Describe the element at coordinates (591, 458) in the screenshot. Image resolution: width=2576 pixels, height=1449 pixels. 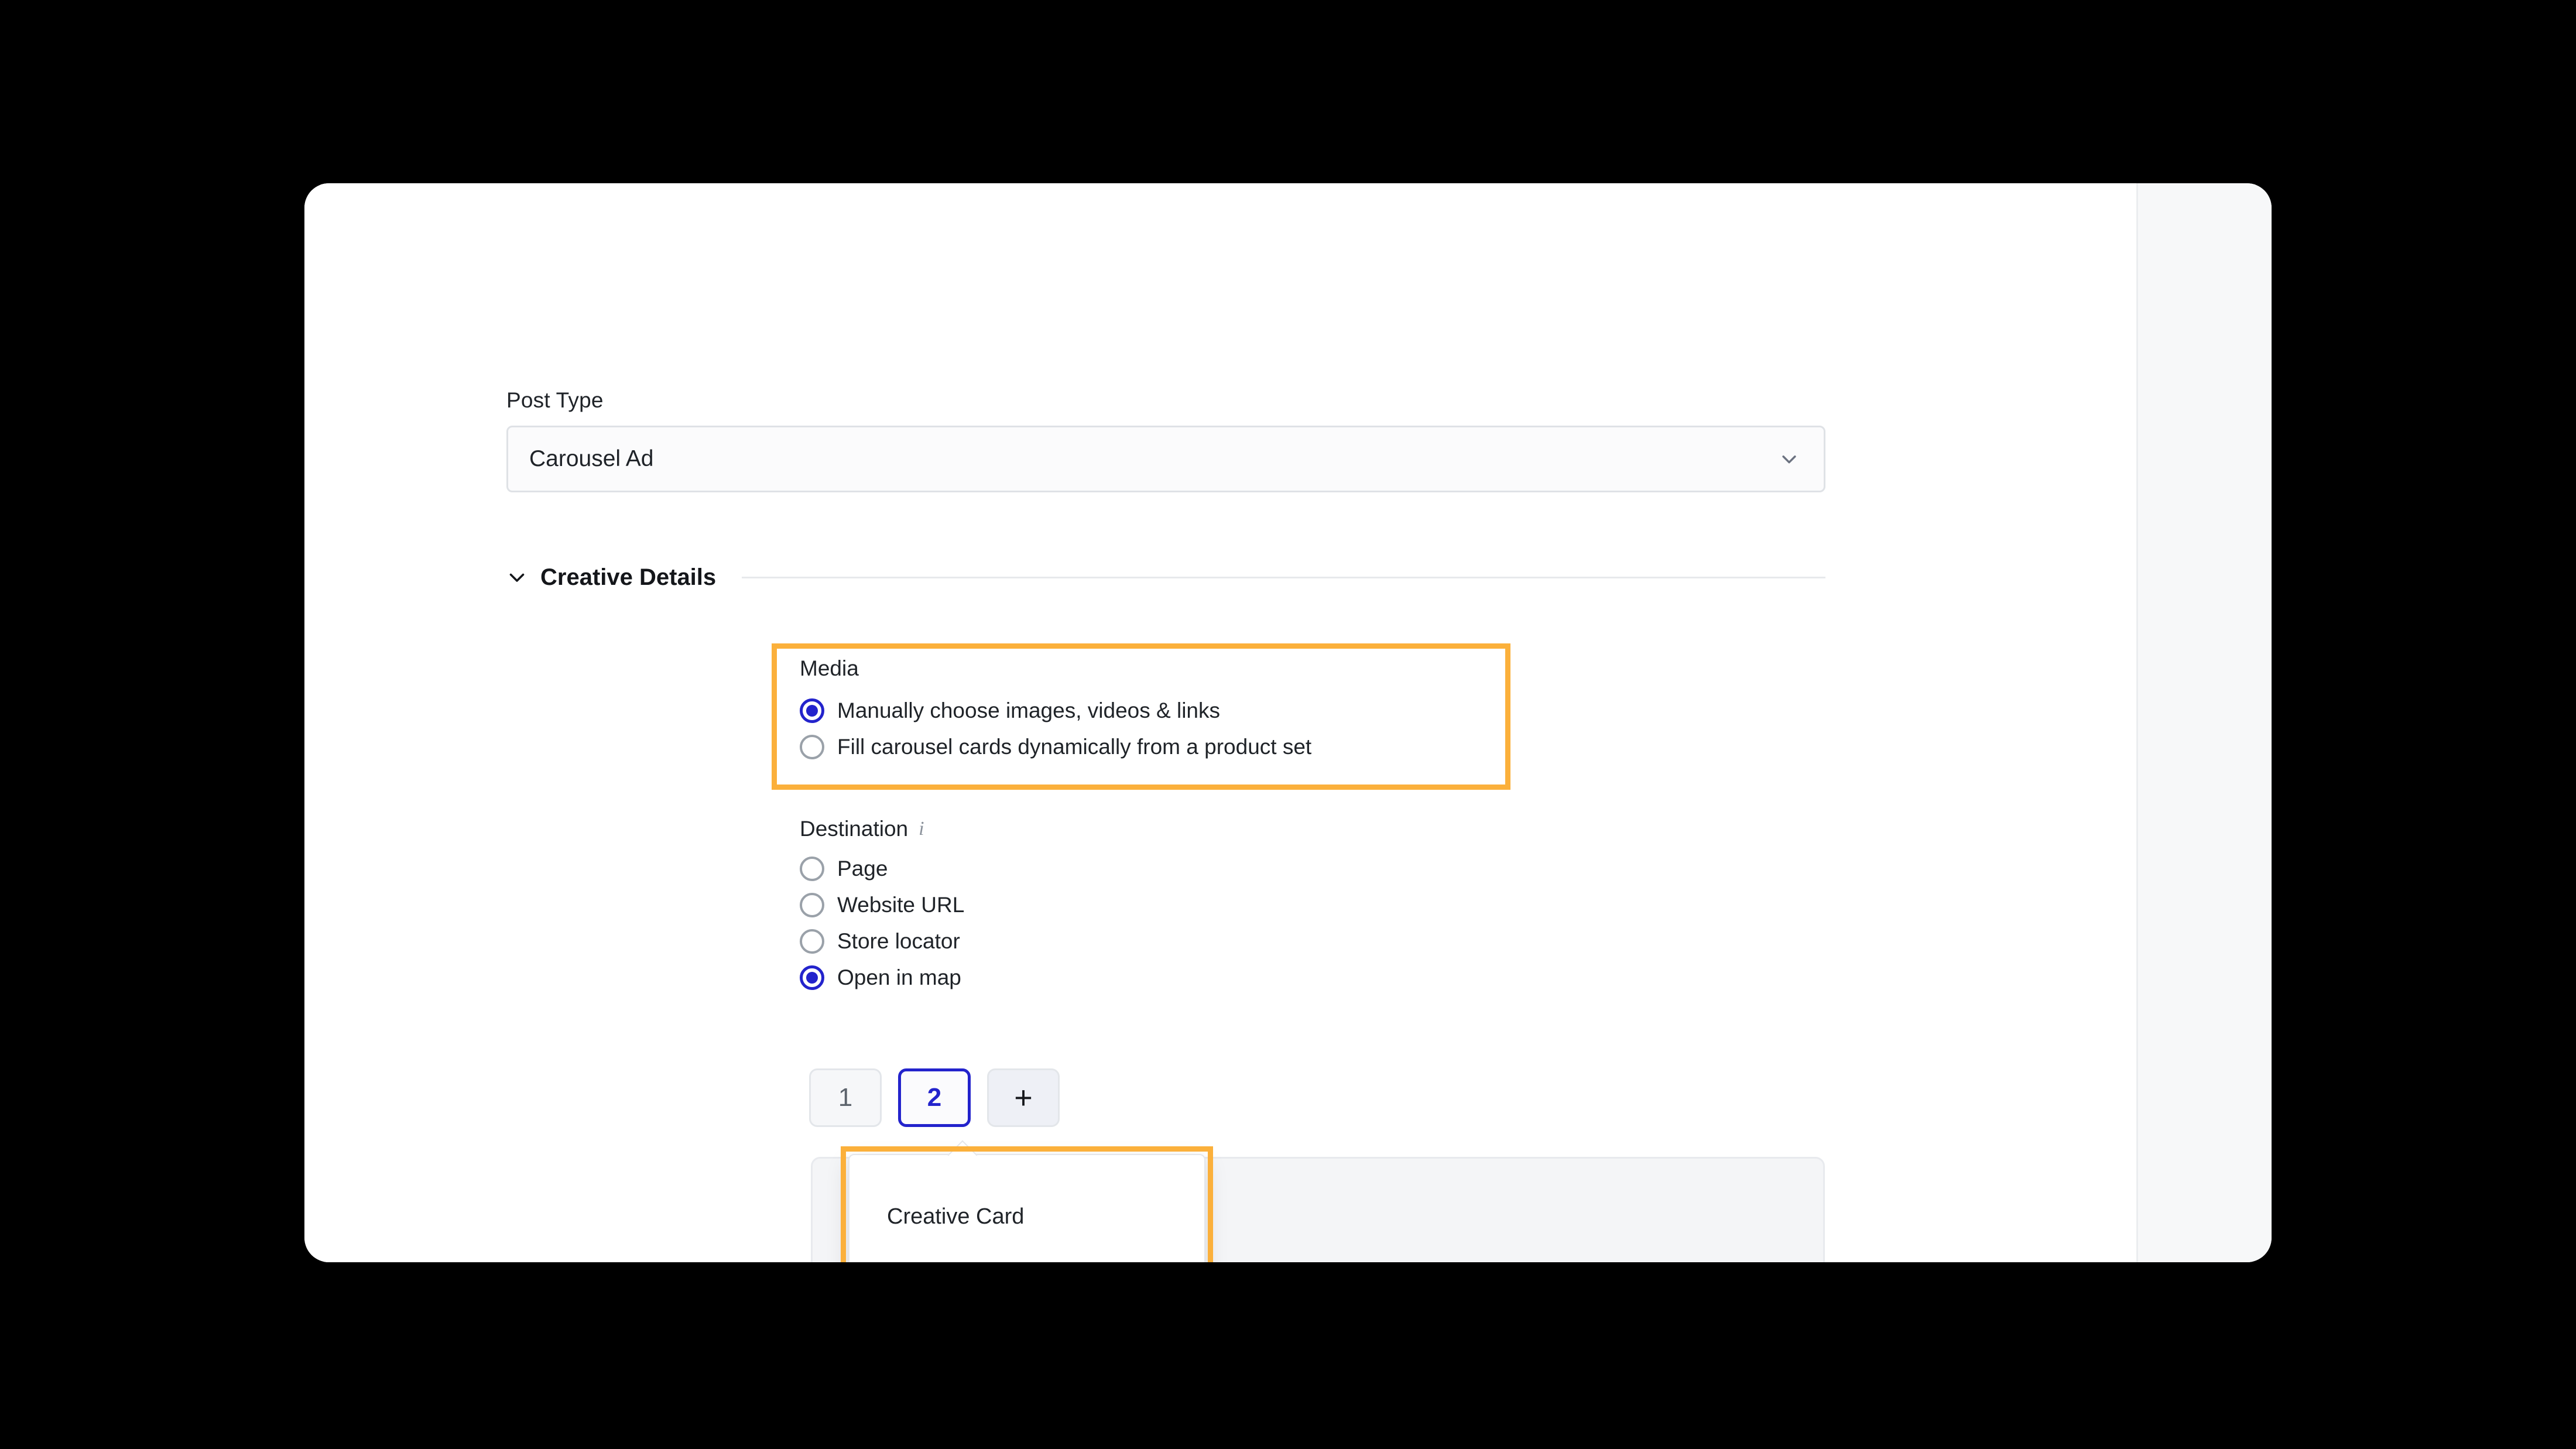
I see `post-type-selected-value: Carousel Ad` at that location.